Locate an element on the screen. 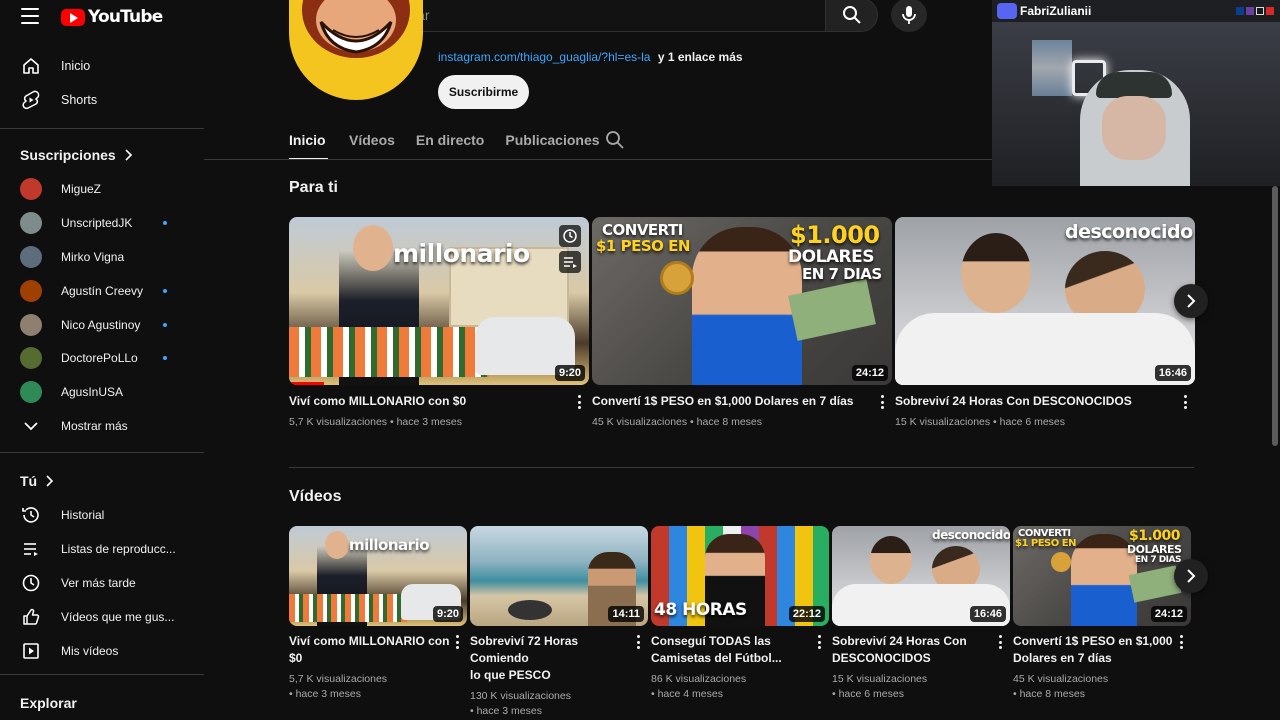  sidebar-item-subscription: UnscriptedJK is located at coordinates (102, 223).